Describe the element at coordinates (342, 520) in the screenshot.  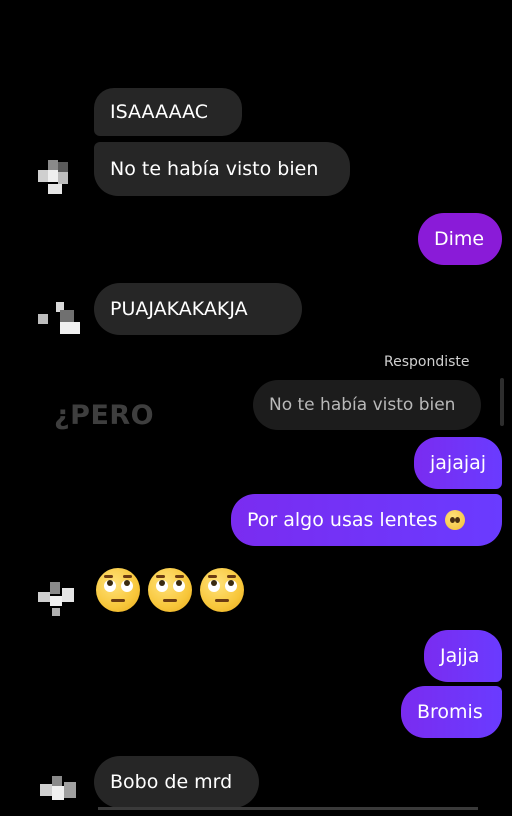
I see `message-text: Por algo usas lentes` at that location.